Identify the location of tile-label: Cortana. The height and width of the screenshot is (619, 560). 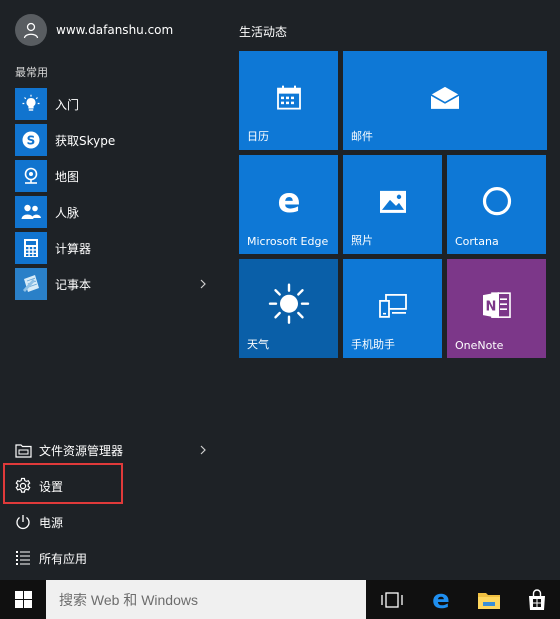
(477, 241).